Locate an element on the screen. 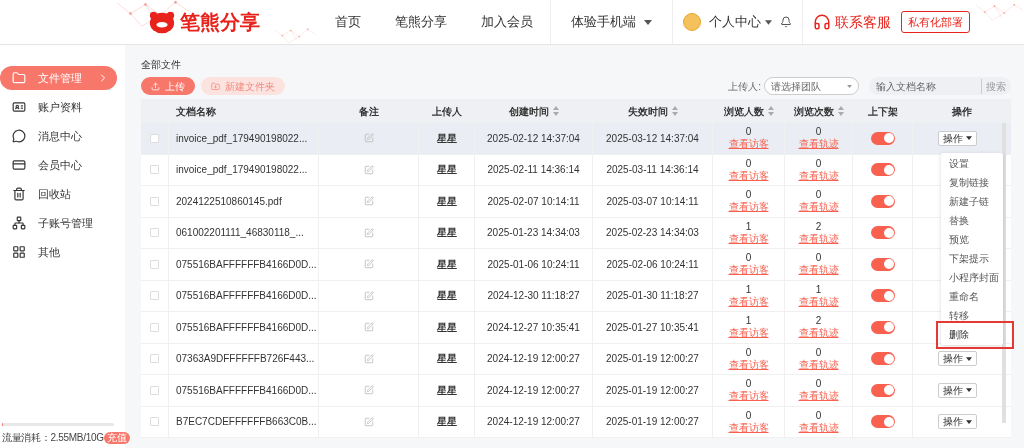 The height and width of the screenshot is (448, 1024). team-select: 请选择团队 is located at coordinates (811, 86).